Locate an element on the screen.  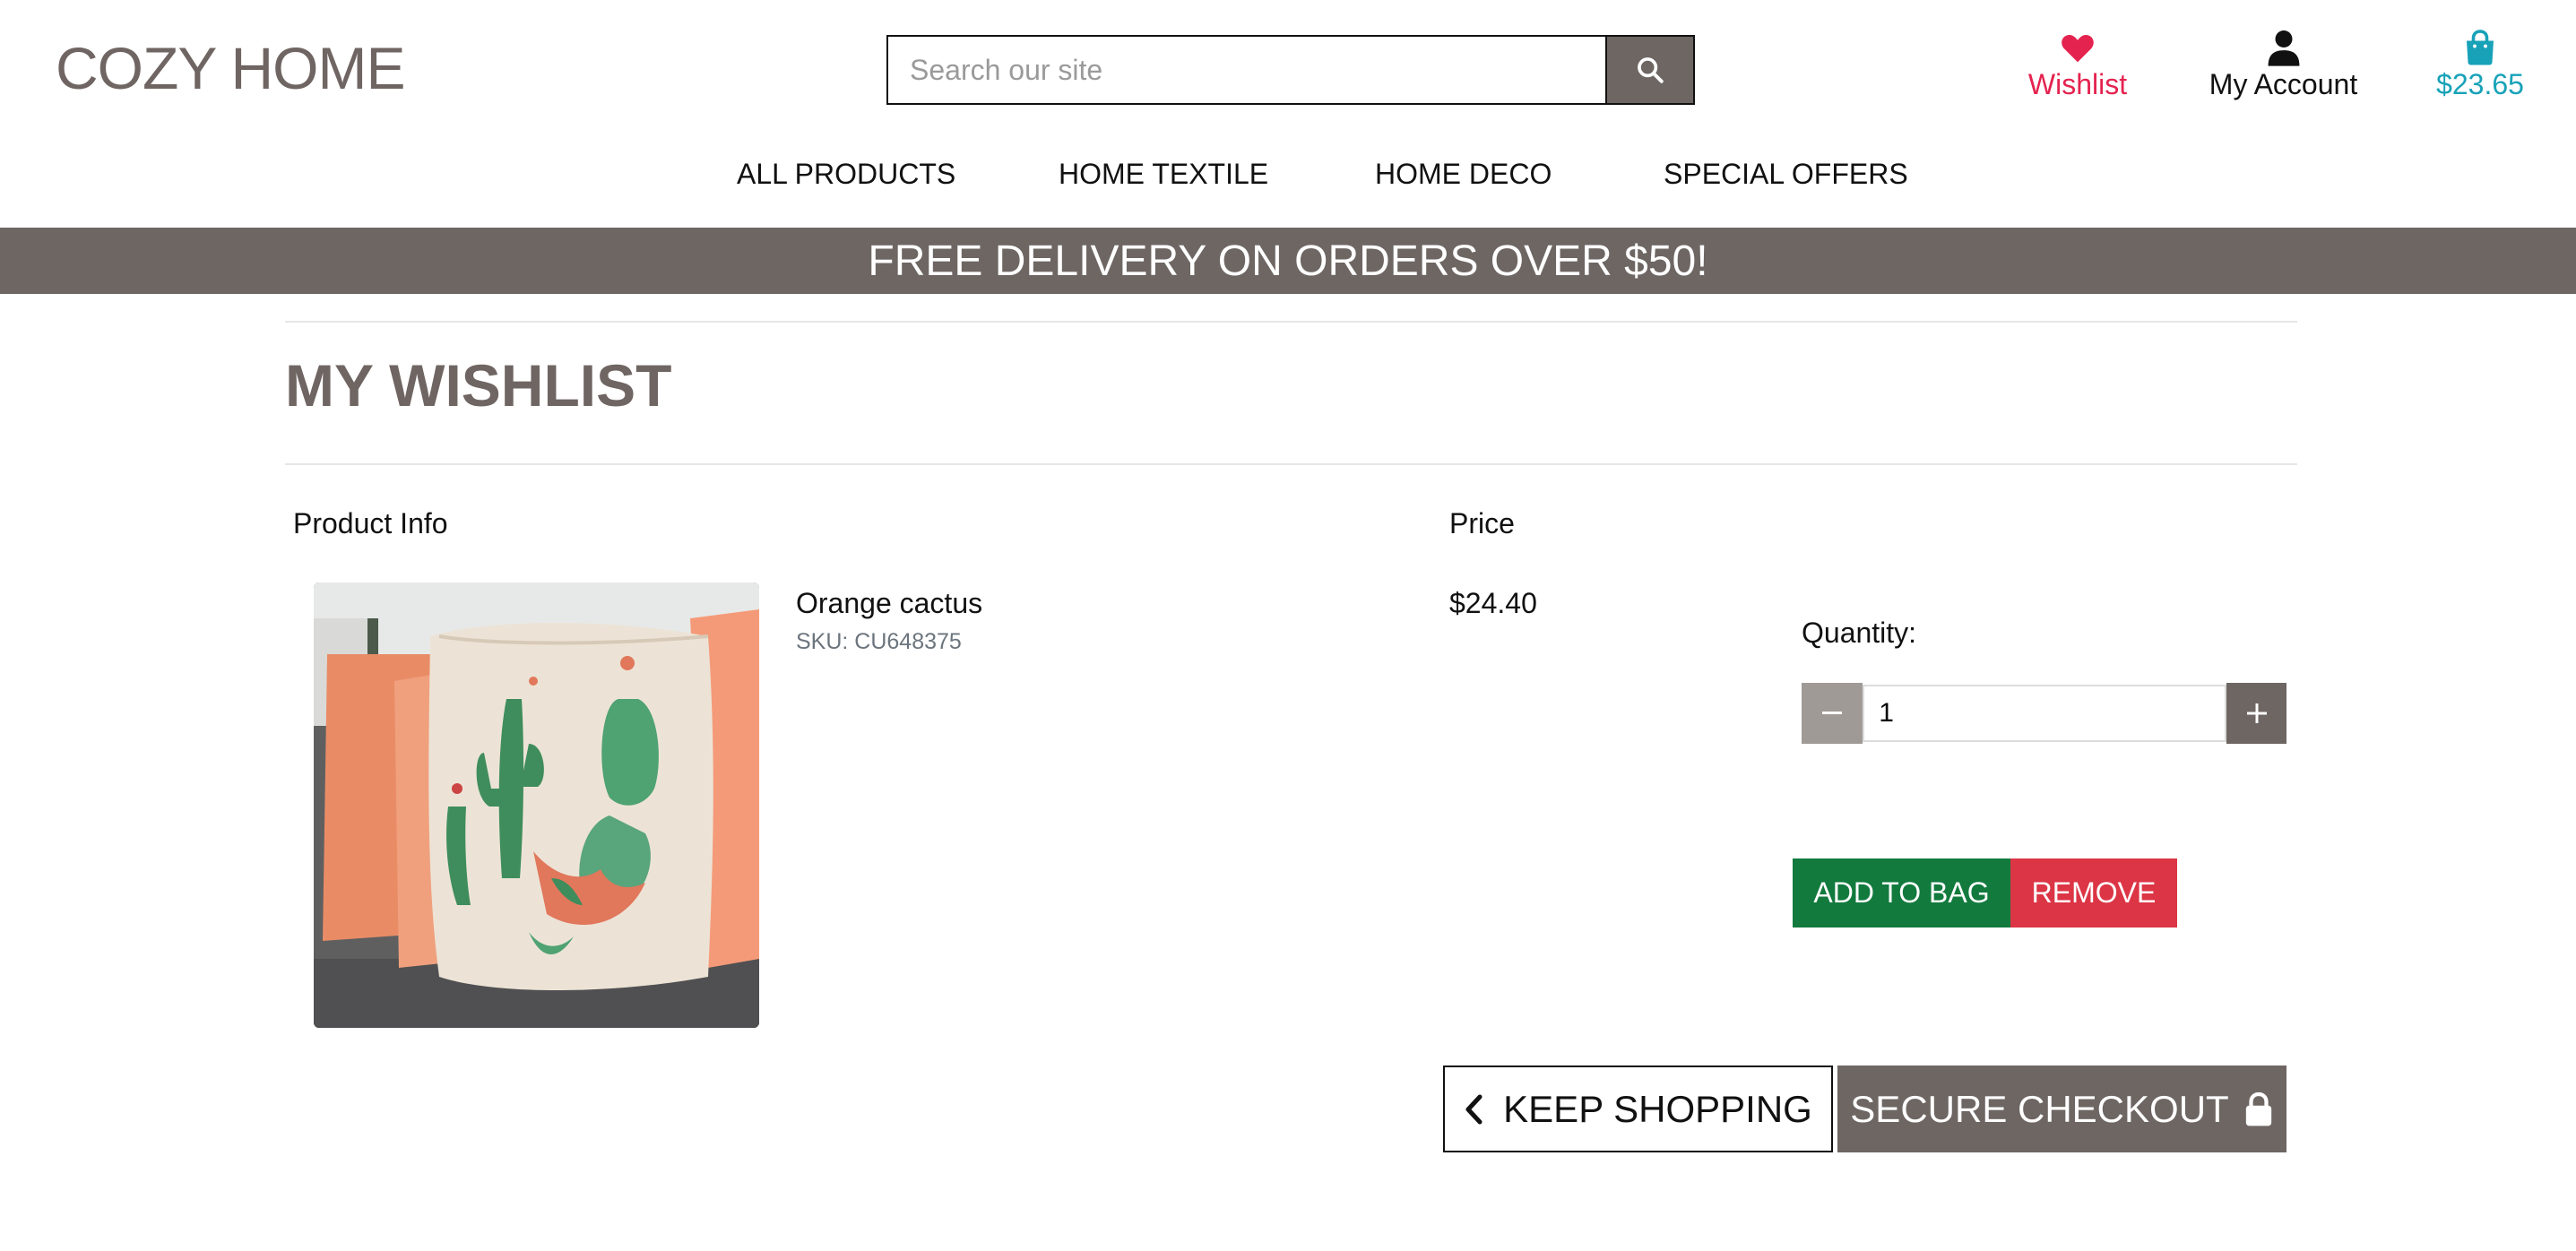
page-title: MY WISHLIST is located at coordinates (478, 385).